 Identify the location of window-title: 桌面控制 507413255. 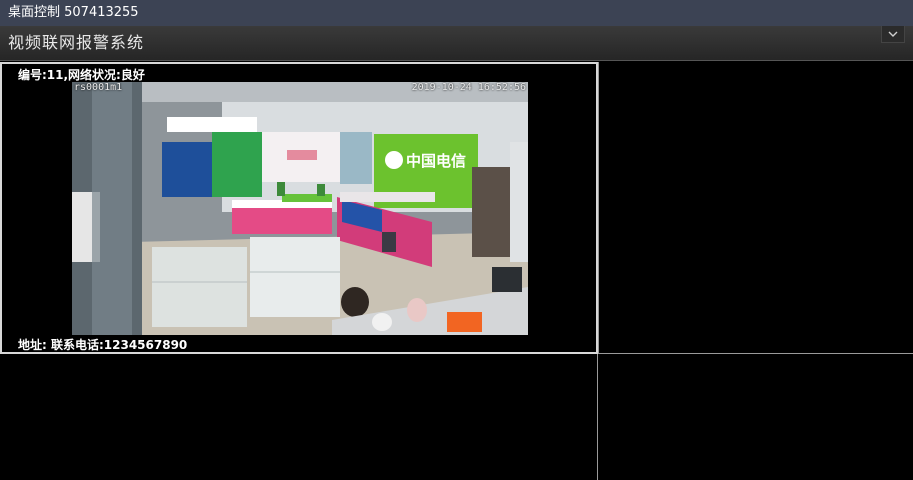
(73, 12).